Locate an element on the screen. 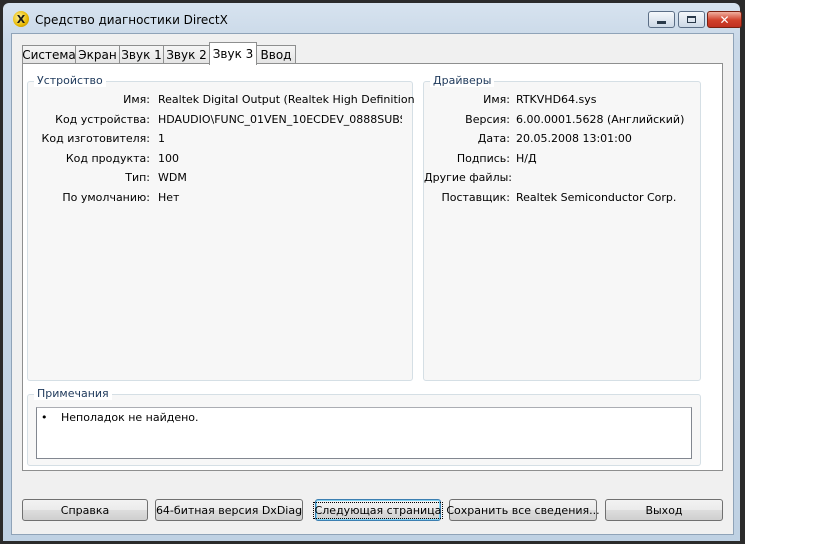 The height and width of the screenshot is (544, 840). driver-name-value: RTKVHD64.sys is located at coordinates (556, 99).